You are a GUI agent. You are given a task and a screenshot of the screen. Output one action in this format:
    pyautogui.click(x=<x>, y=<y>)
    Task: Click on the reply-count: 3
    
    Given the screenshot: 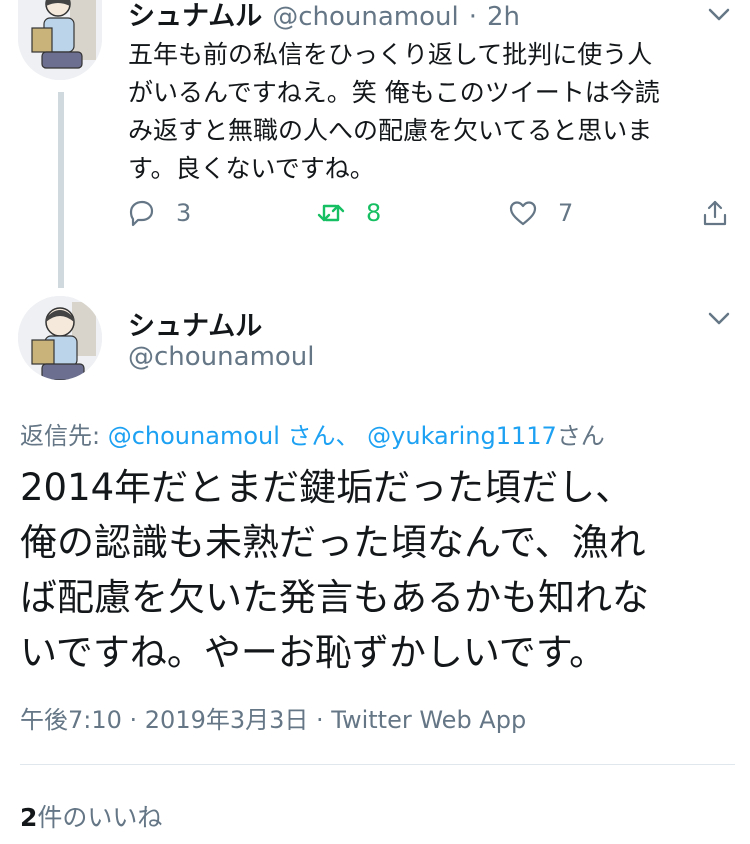 What is the action you would take?
    pyautogui.click(x=184, y=213)
    